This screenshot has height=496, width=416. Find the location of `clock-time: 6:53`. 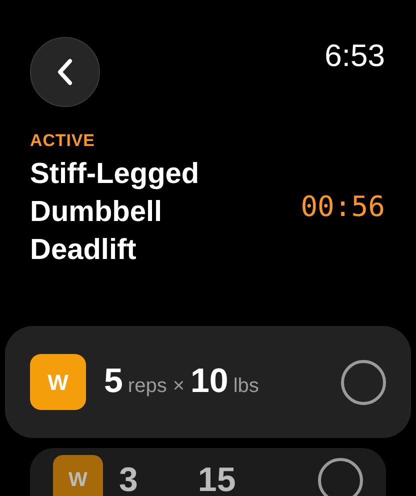

clock-time: 6:53 is located at coordinates (354, 55).